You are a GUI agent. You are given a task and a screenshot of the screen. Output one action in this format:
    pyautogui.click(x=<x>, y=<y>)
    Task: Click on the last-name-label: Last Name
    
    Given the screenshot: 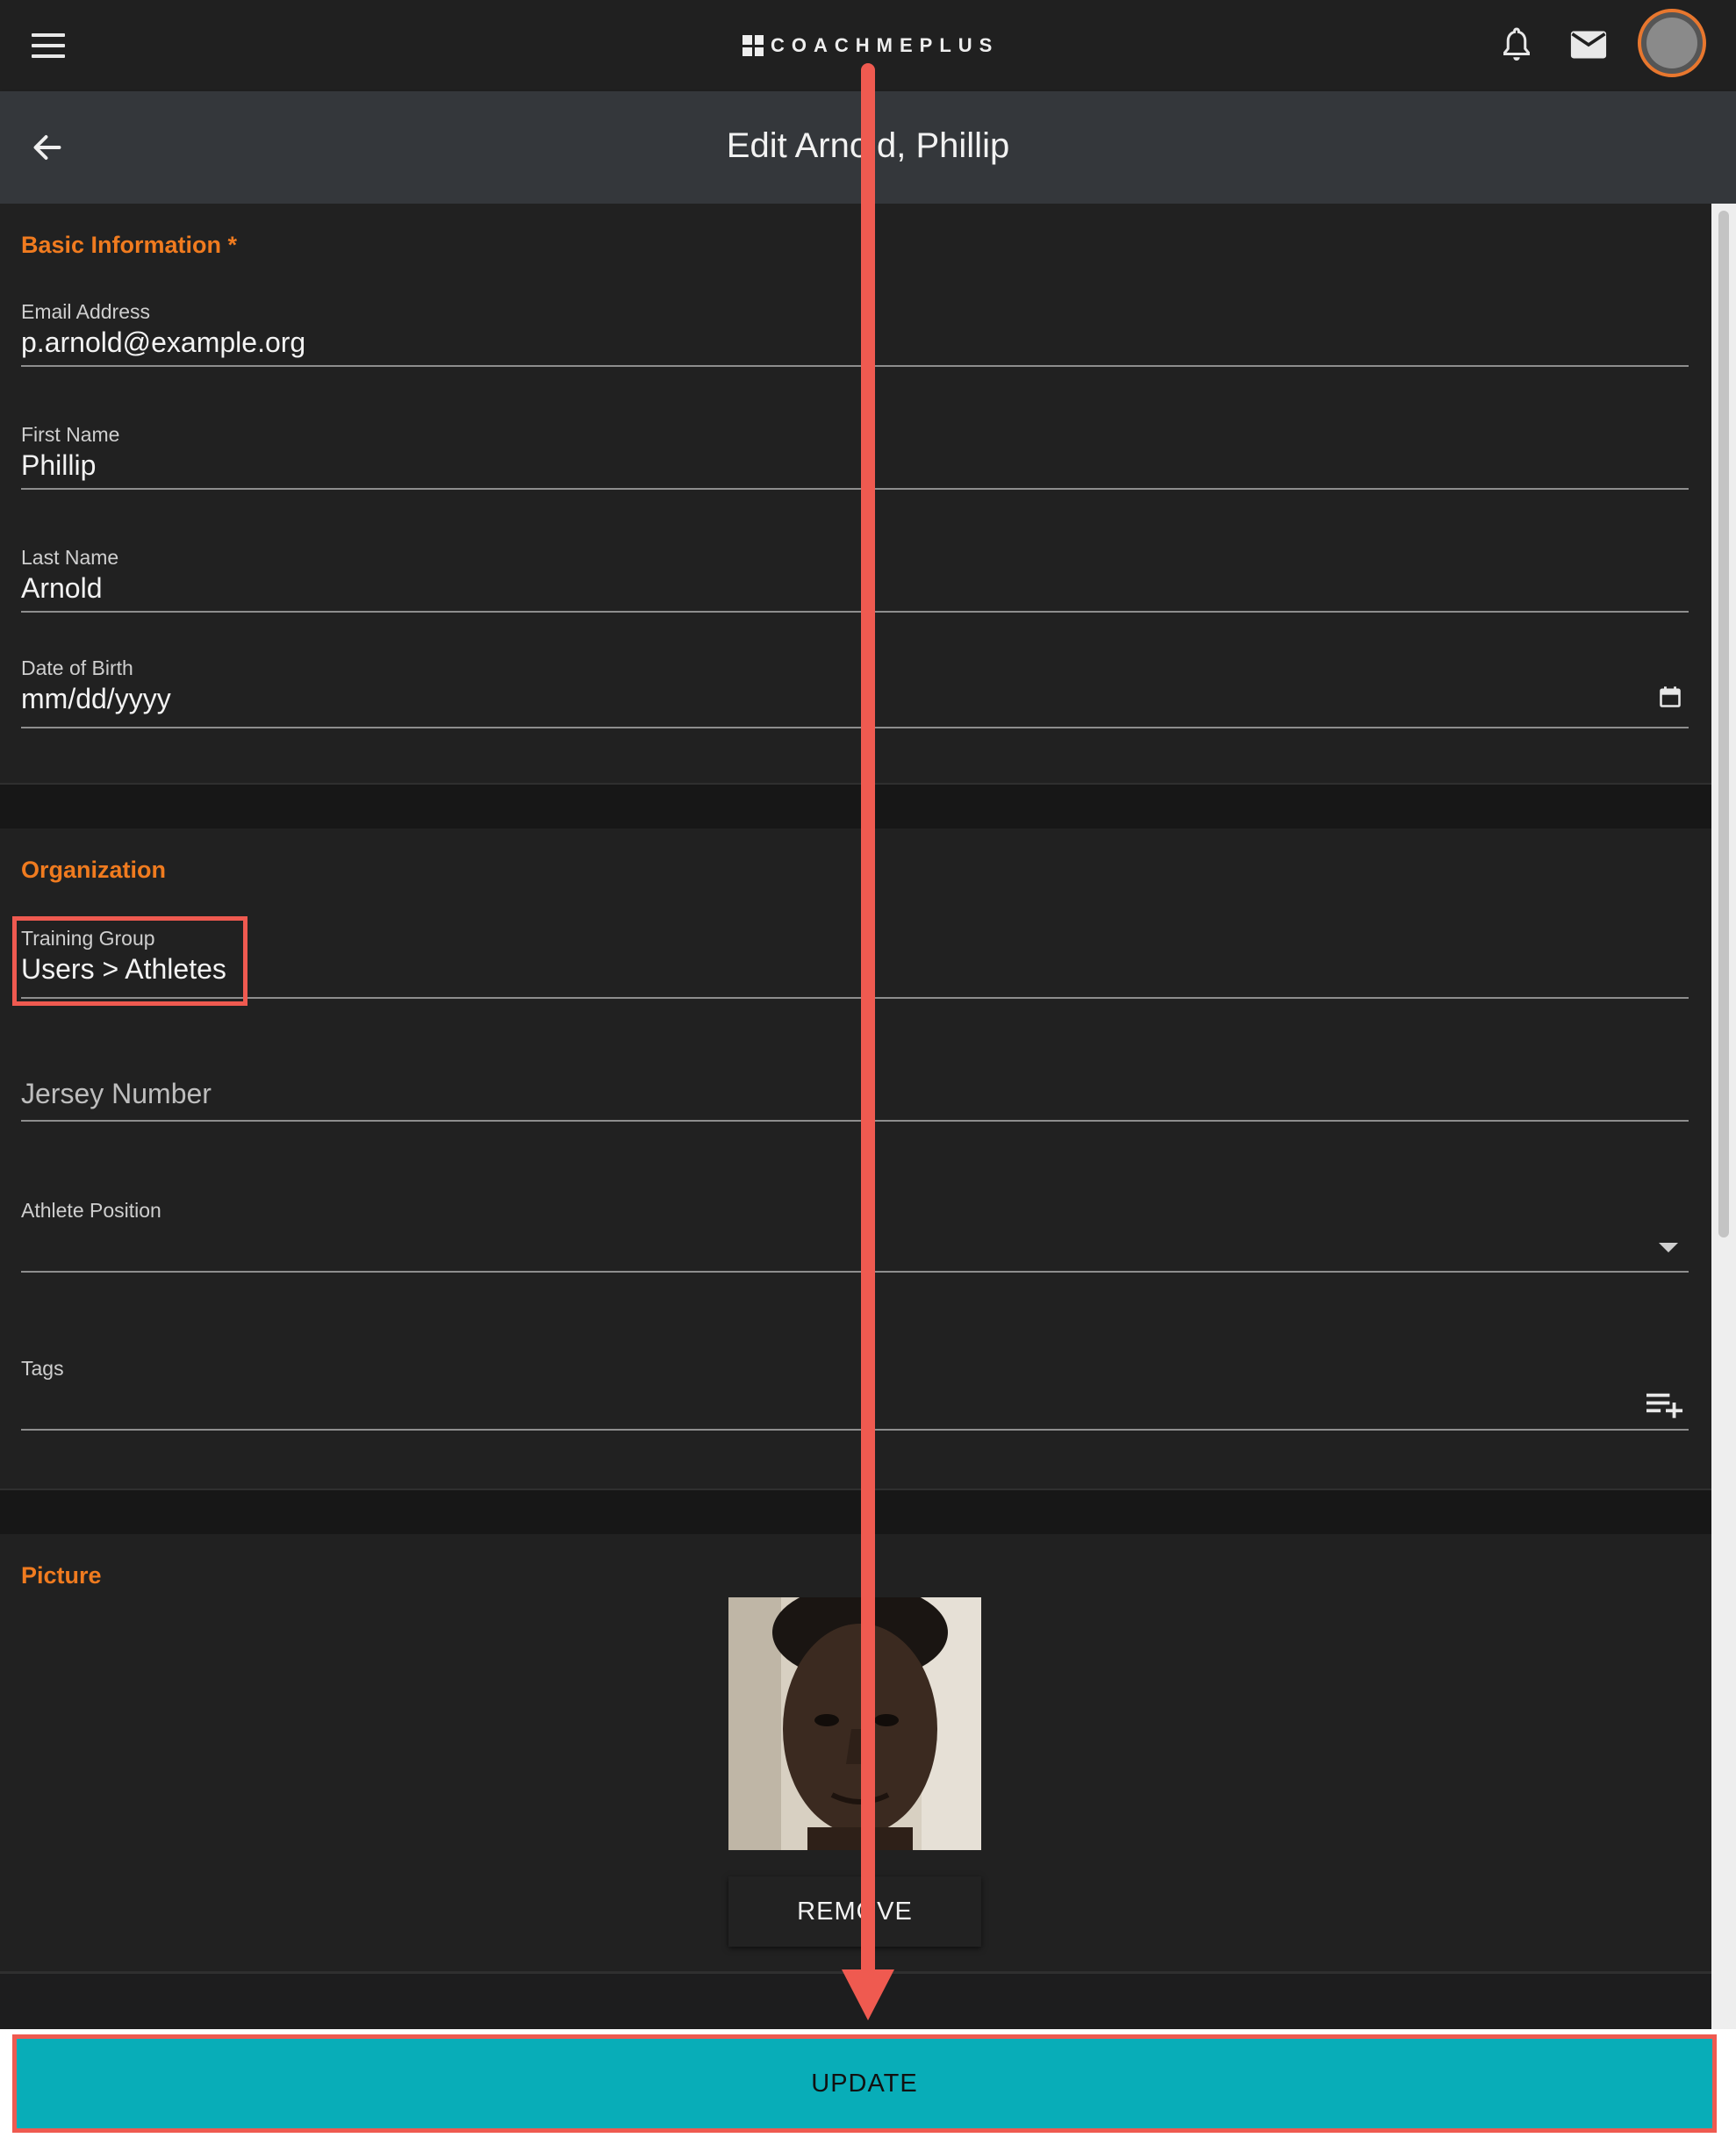 What is the action you would take?
    pyautogui.click(x=70, y=557)
    